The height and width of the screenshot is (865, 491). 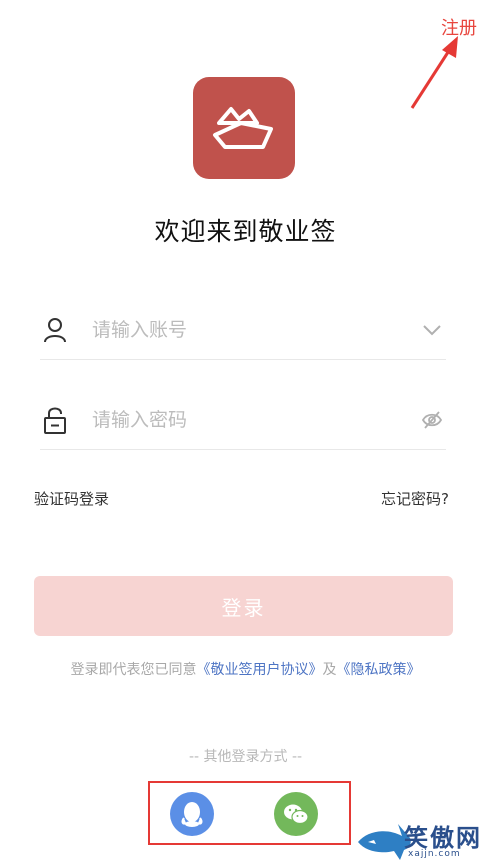 What do you see at coordinates (255, 419) in the screenshot?
I see `password-input` at bounding box center [255, 419].